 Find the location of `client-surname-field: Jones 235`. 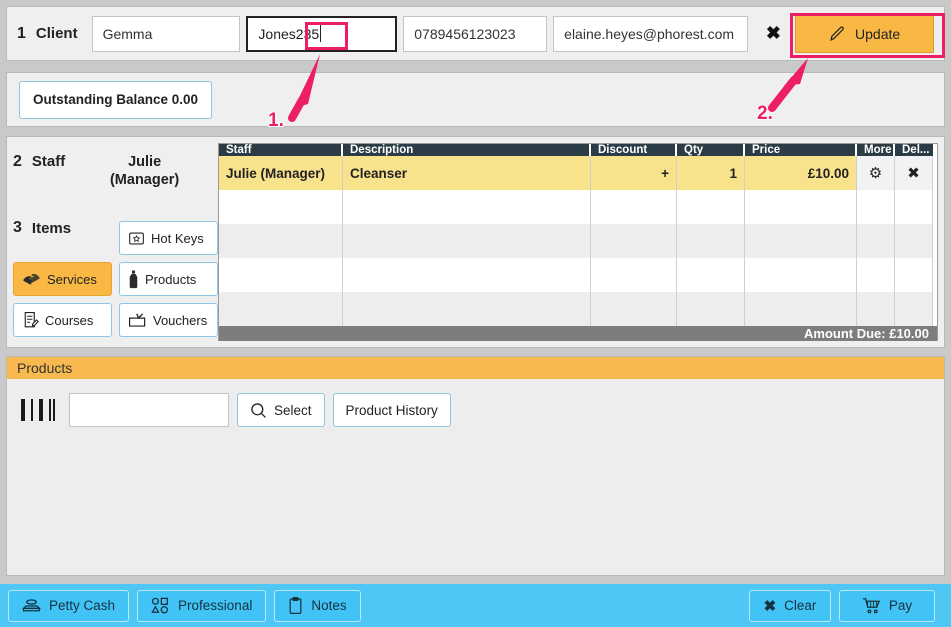

client-surname-field: Jones 235 is located at coordinates (322, 33).